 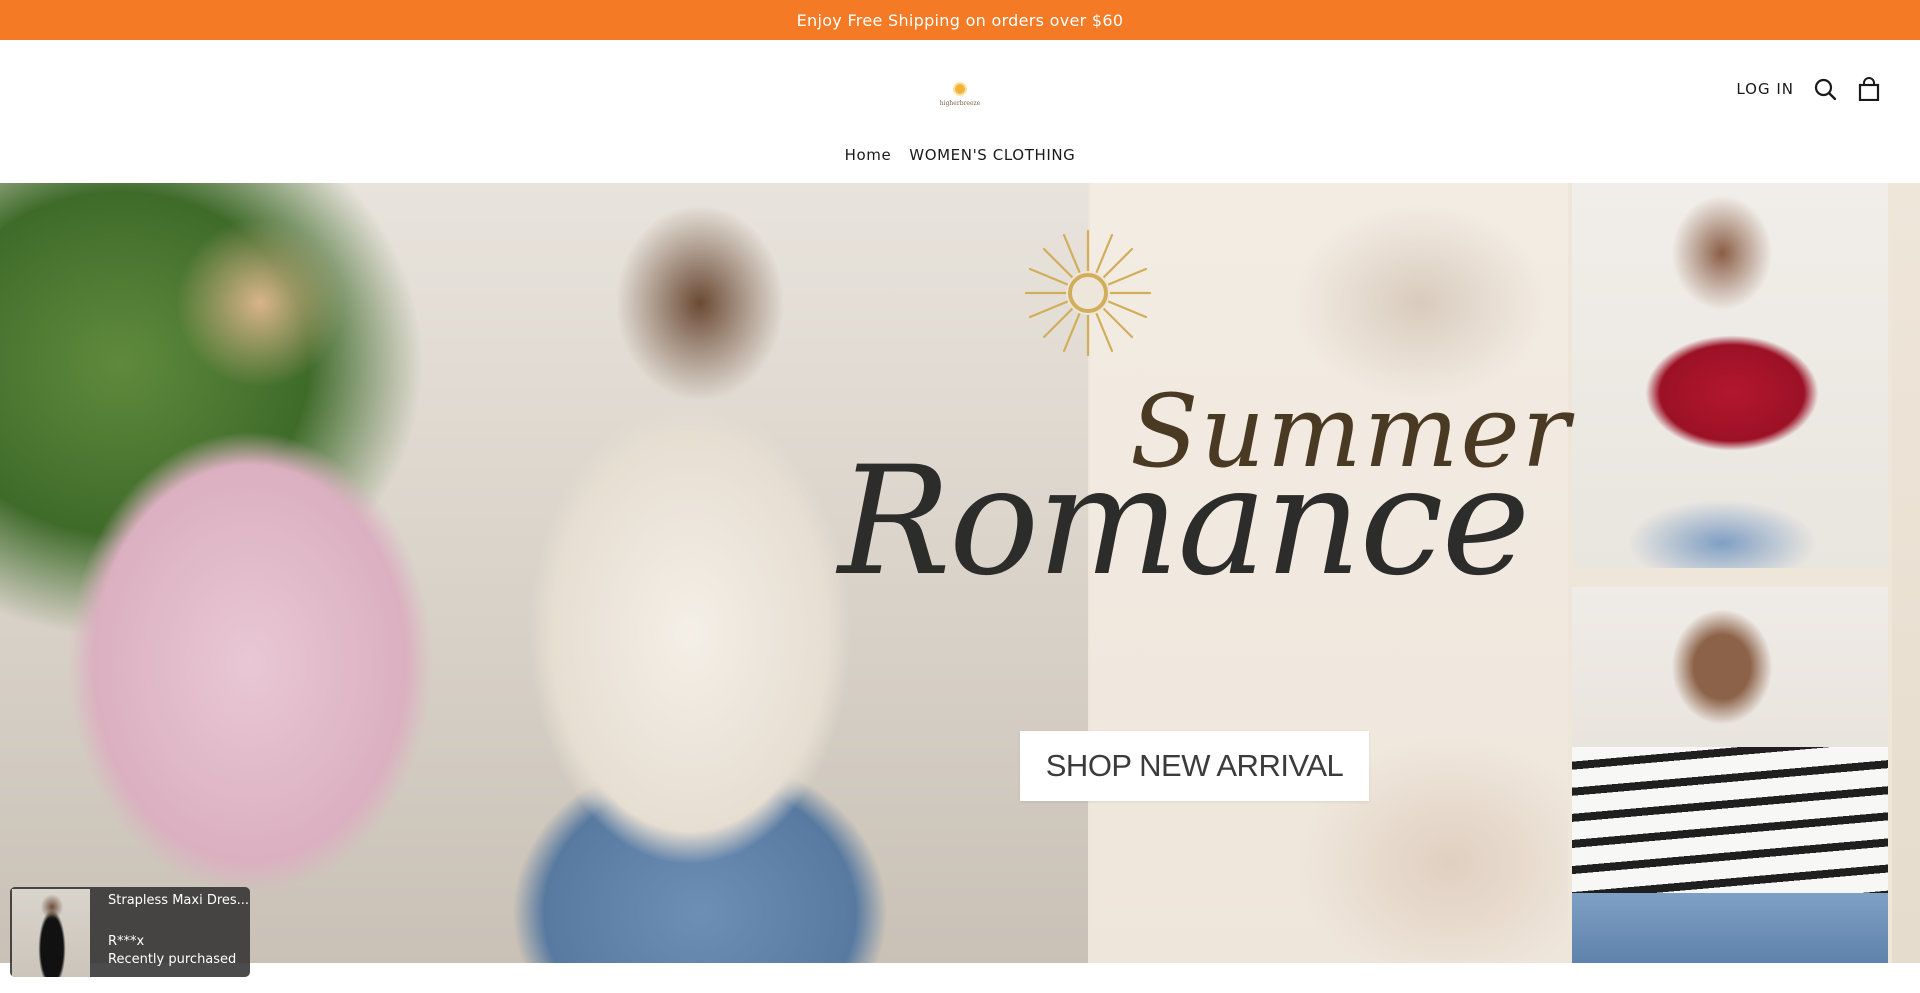 What do you see at coordinates (1765, 89) in the screenshot?
I see `login-link: LOG IN` at bounding box center [1765, 89].